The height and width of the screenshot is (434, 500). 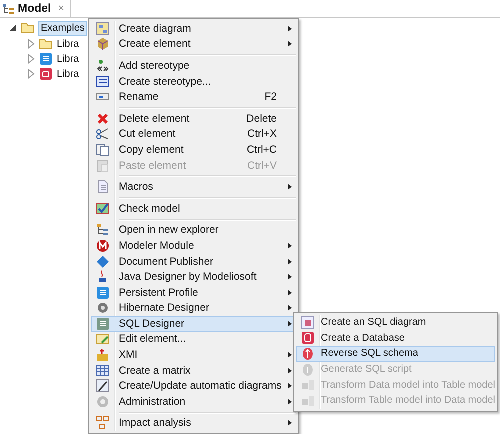 I want to click on menu-item: Create element, so click(x=193, y=44).